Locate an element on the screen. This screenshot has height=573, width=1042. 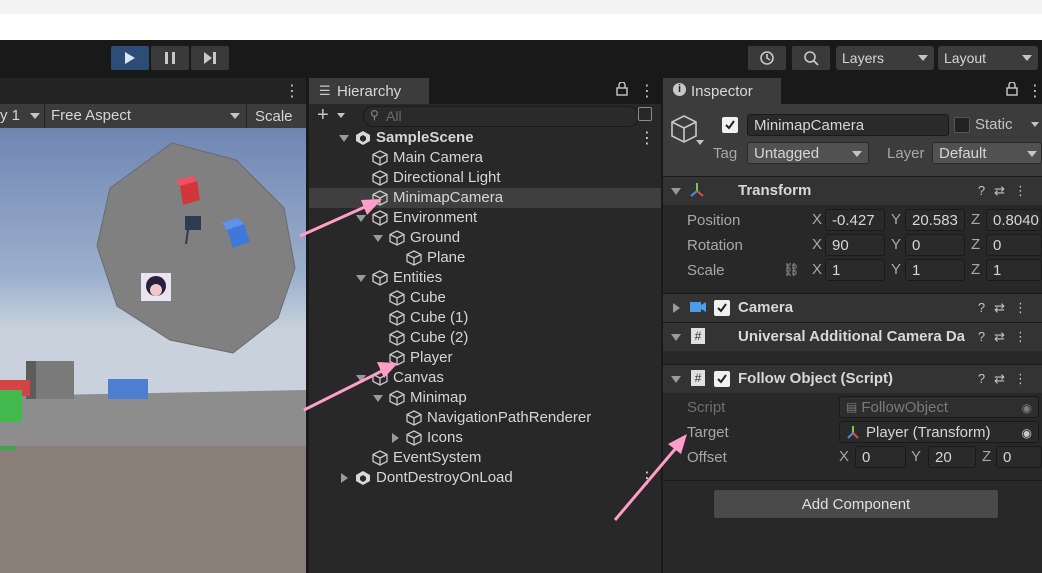
tab-inspector: i Inspector is located at coordinates (722, 91).